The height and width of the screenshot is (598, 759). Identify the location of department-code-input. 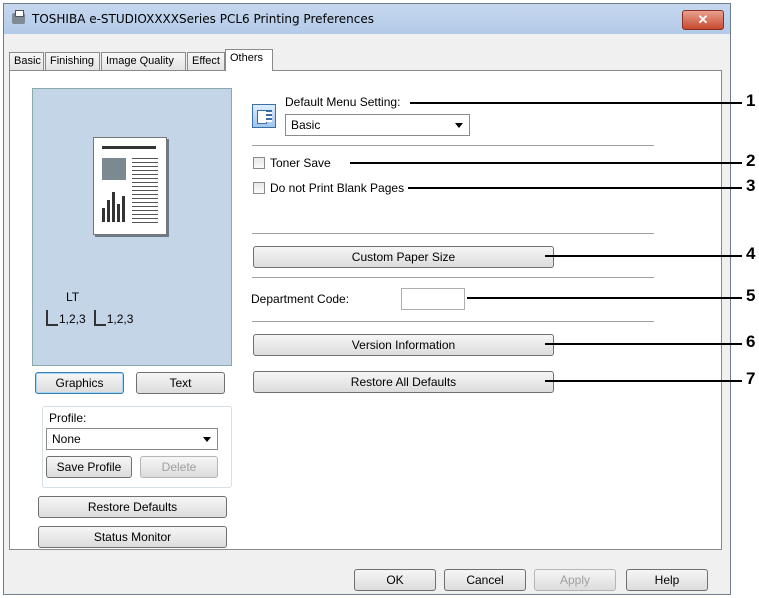
(433, 299).